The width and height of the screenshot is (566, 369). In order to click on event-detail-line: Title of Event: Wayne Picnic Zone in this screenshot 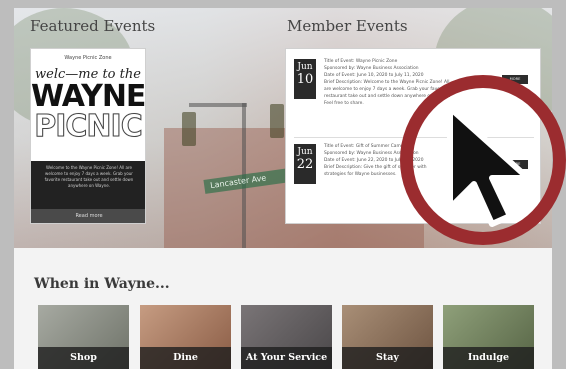, I will do `click(361, 61)`.